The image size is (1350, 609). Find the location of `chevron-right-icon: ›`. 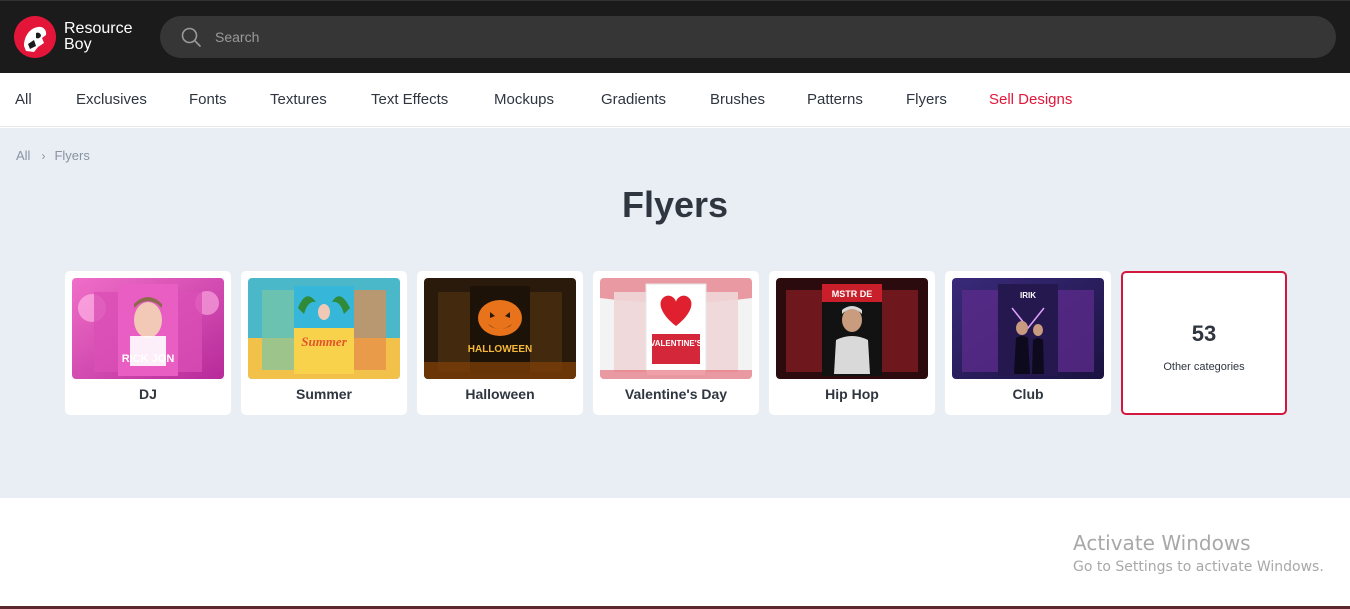

chevron-right-icon: › is located at coordinates (43, 155).